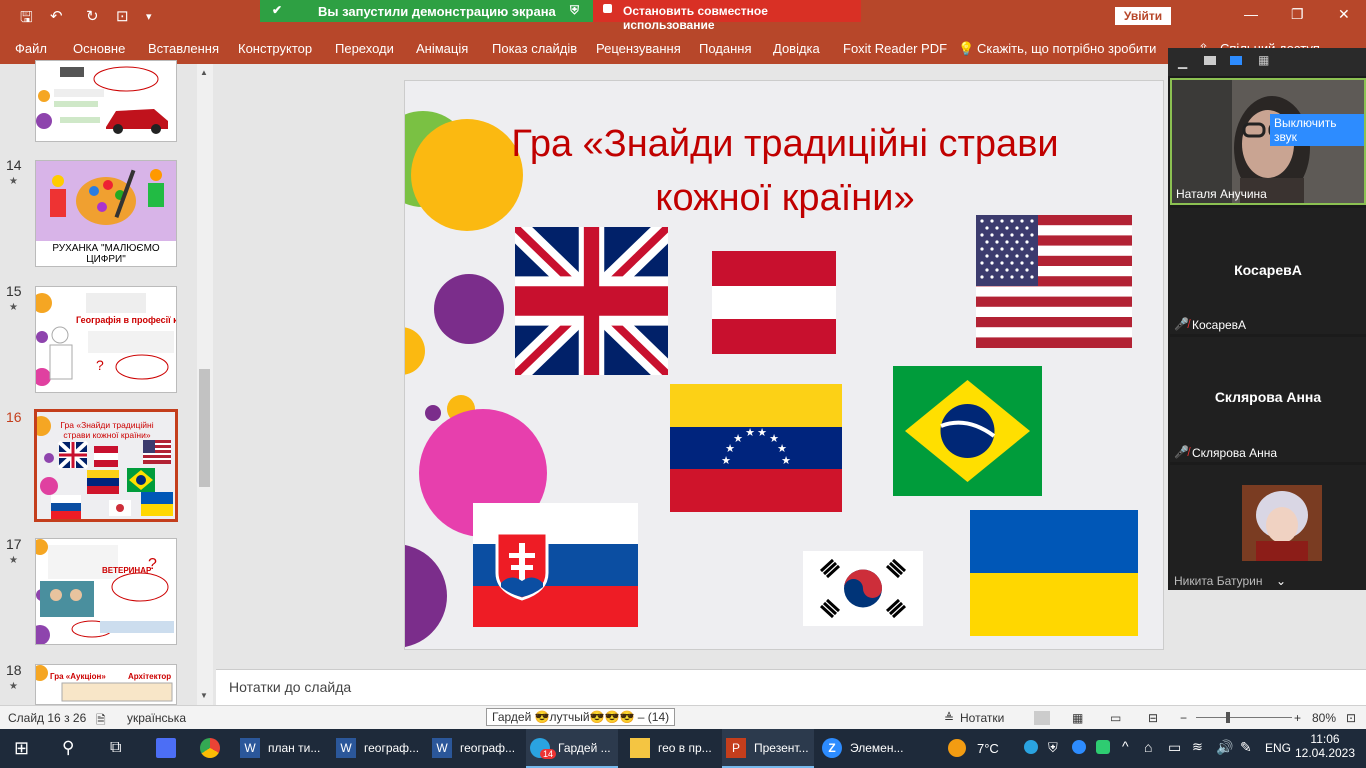 The width and height of the screenshot is (1366, 768). Describe the element at coordinates (68, 748) in the screenshot. I see `search-icon: ⚲` at that location.